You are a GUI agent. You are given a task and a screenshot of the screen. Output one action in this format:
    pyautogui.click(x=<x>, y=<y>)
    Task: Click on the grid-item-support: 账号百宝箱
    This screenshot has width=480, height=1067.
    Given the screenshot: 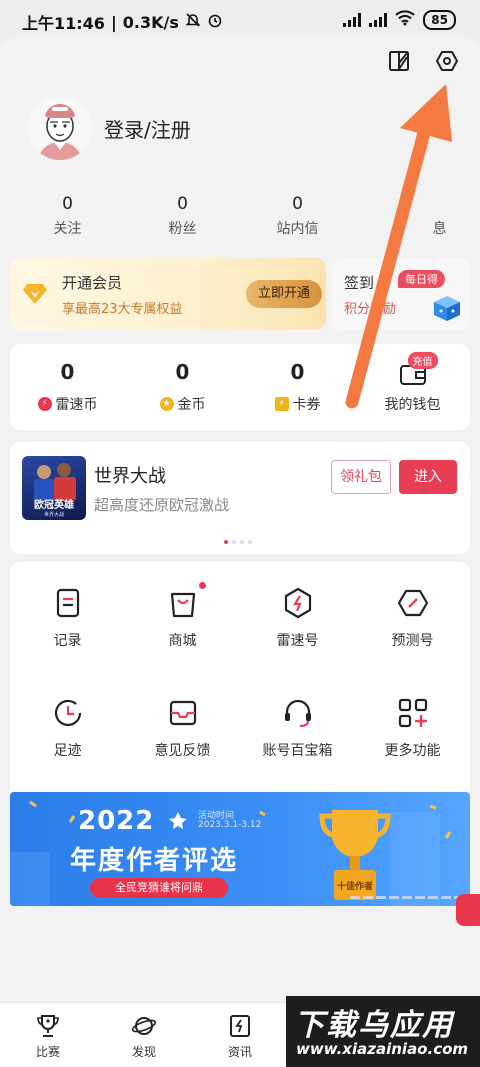 What is the action you would take?
    pyautogui.click(x=297, y=728)
    